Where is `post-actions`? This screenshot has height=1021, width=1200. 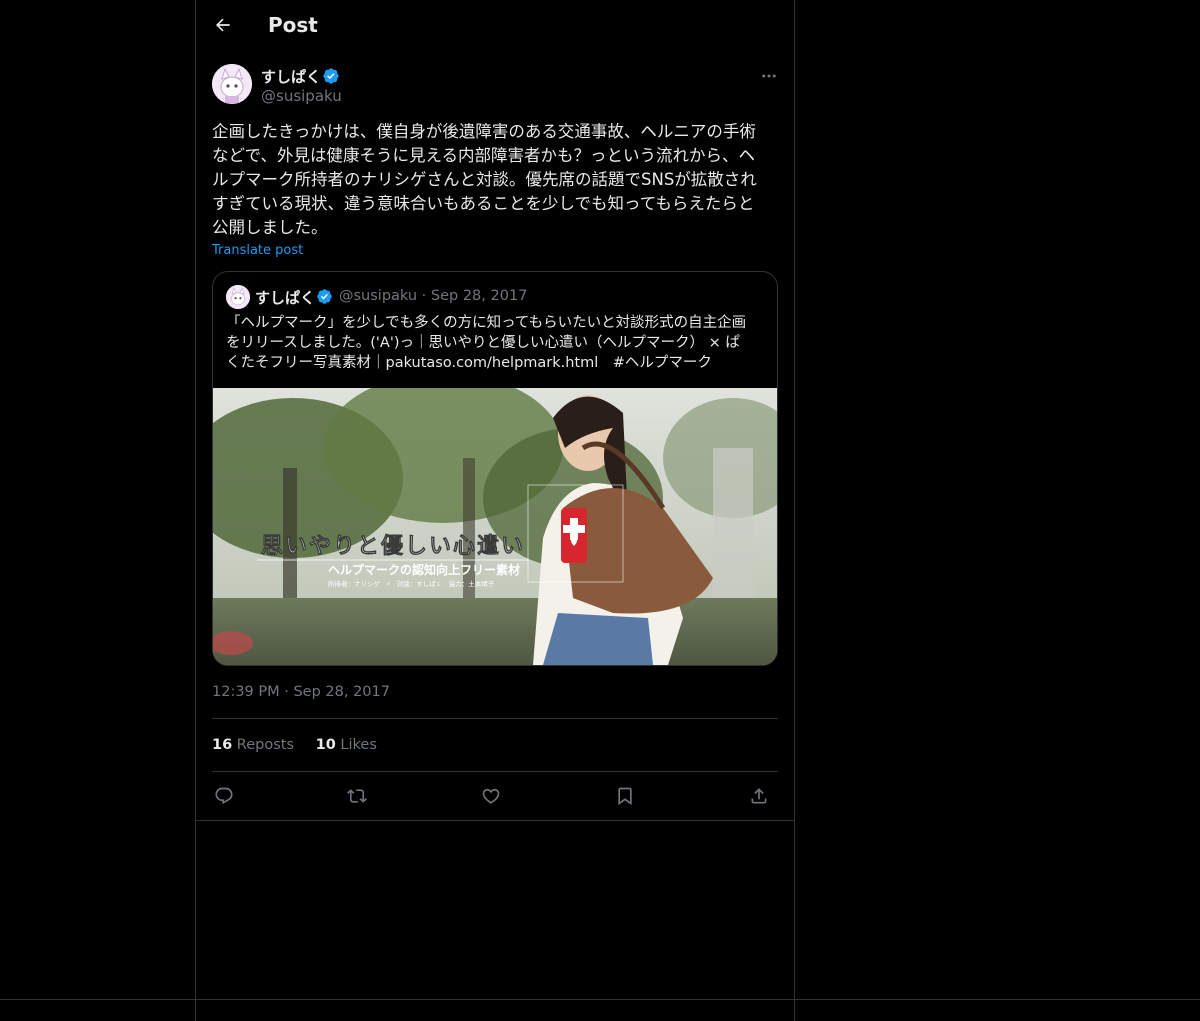 post-actions is located at coordinates (495, 796).